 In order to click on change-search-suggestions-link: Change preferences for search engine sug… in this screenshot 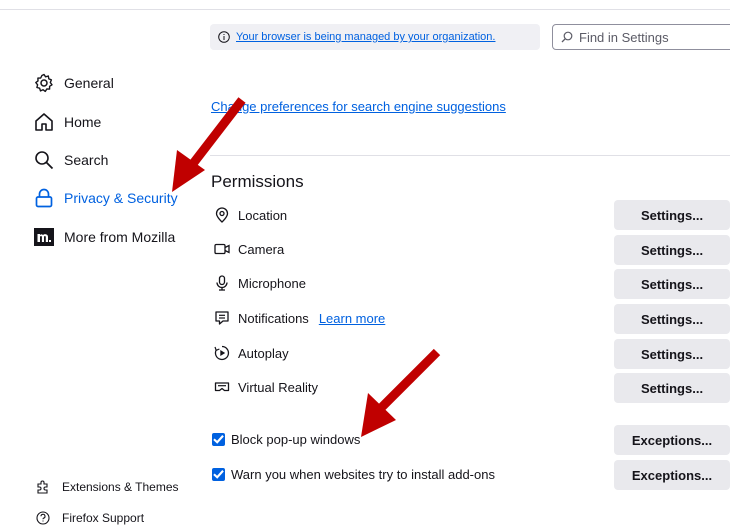, I will do `click(358, 106)`.